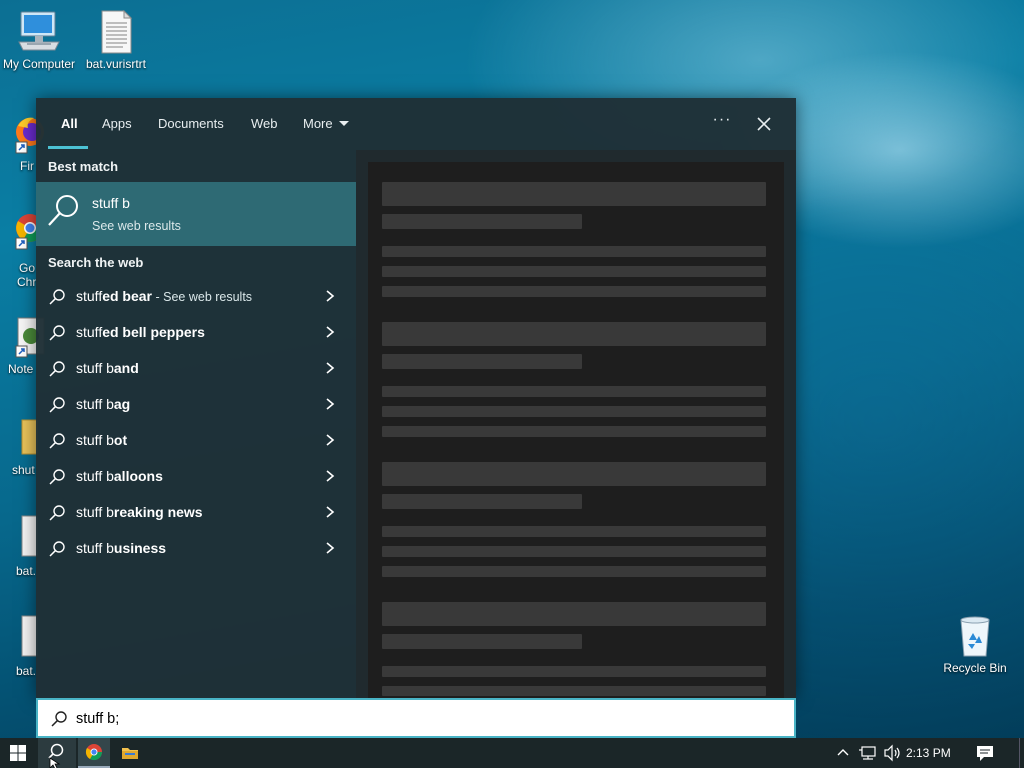 This screenshot has width=1024, height=768. Describe the element at coordinates (1021, 753) in the screenshot. I see `show-desktop-button` at that location.